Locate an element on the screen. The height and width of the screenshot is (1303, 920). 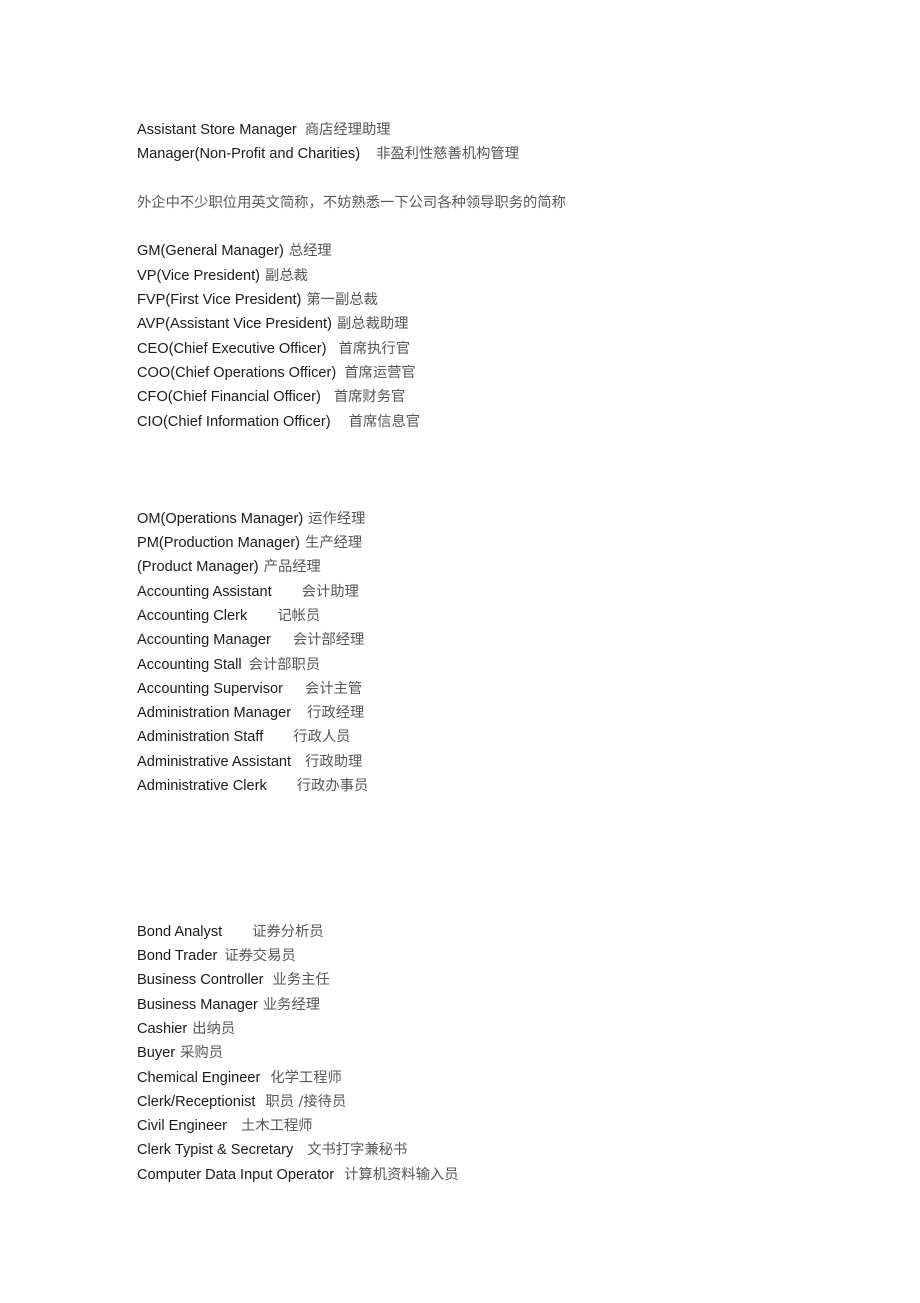
document-line: CEO(Chief Executive Officer) 首席执行官 is located at coordinates (508, 349).